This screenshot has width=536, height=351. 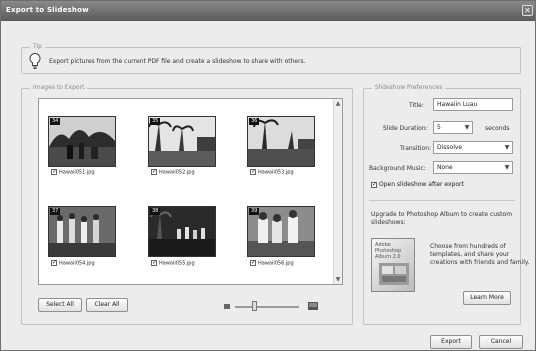 I want to click on scroll-down-icon: ▼, so click(x=338, y=279).